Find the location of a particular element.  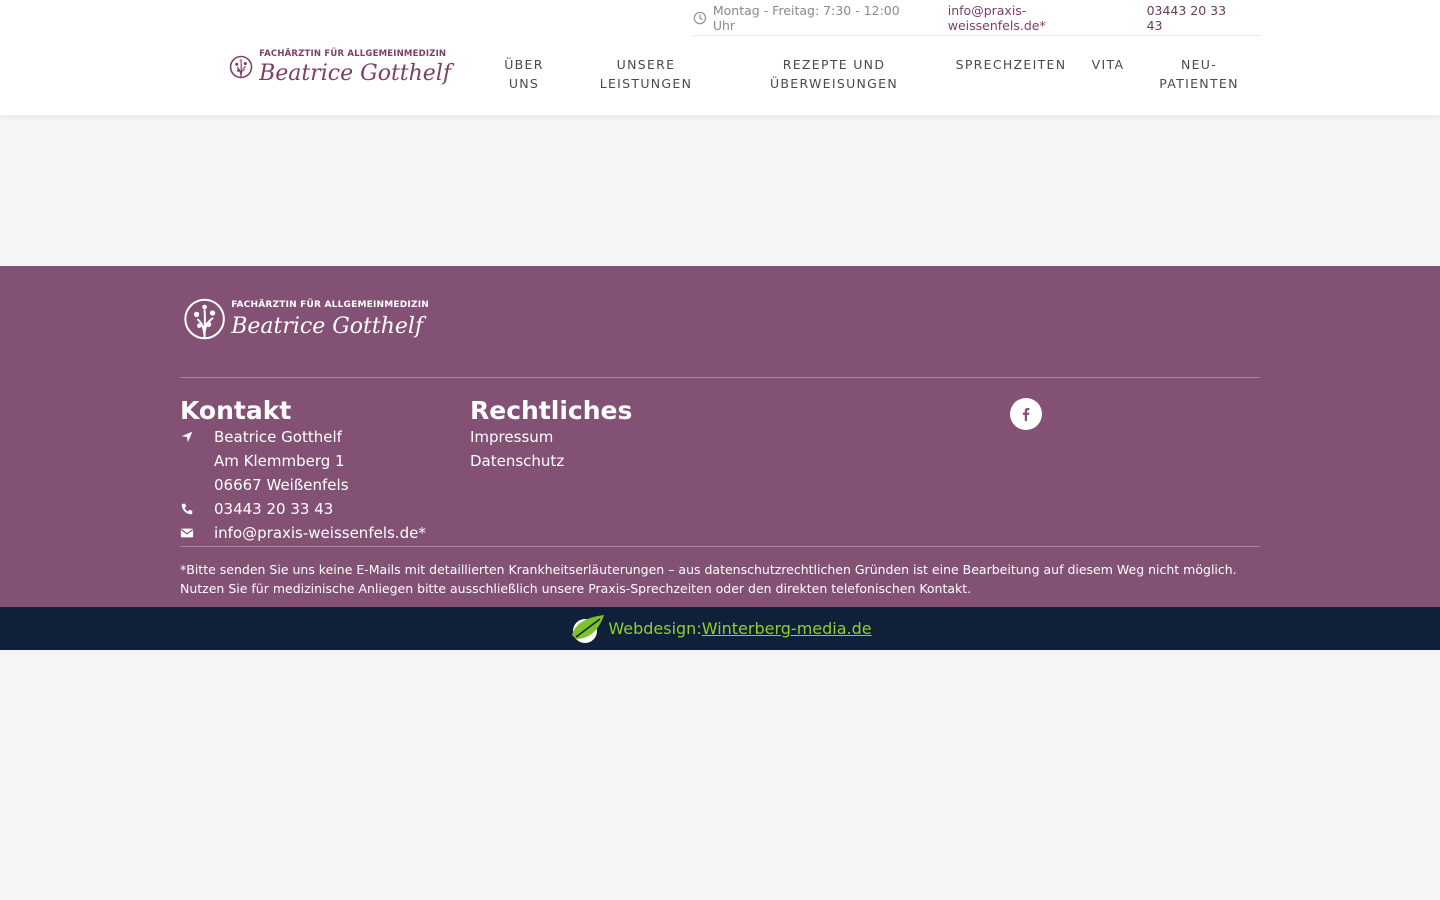

nav-item-rezepte: REZEPTE UND ÜBERWEISUNGEN is located at coordinates (834, 74).